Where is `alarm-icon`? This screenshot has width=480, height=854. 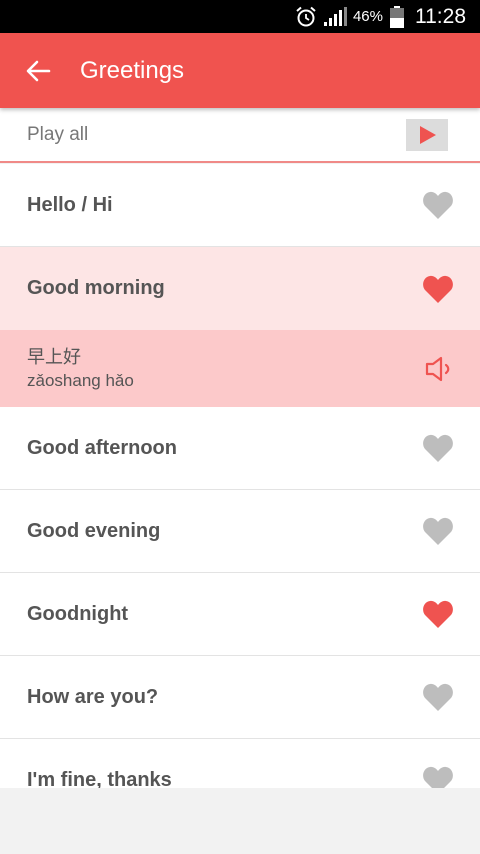
alarm-icon is located at coordinates (306, 16).